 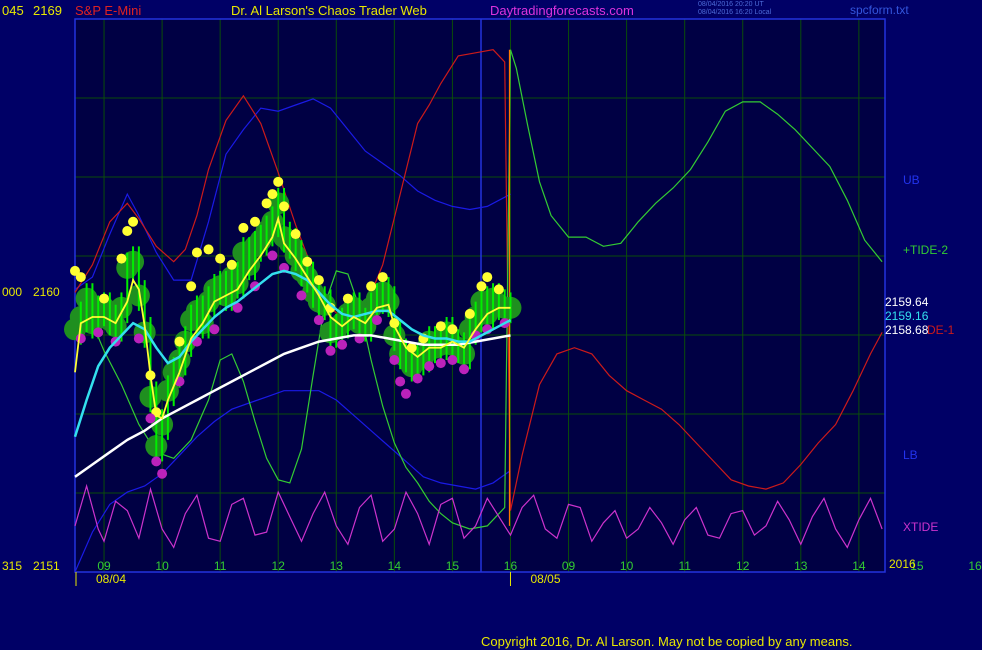 What do you see at coordinates (907, 330) in the screenshot?
I see `price-white-label: 2158.68` at bounding box center [907, 330].